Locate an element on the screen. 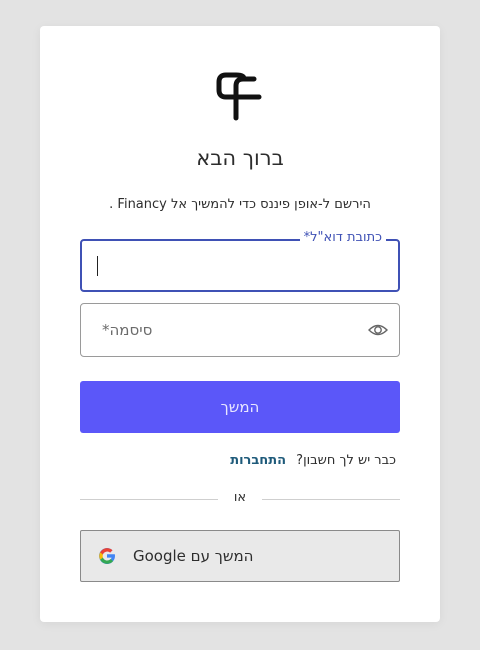  text-caret is located at coordinates (97, 266).